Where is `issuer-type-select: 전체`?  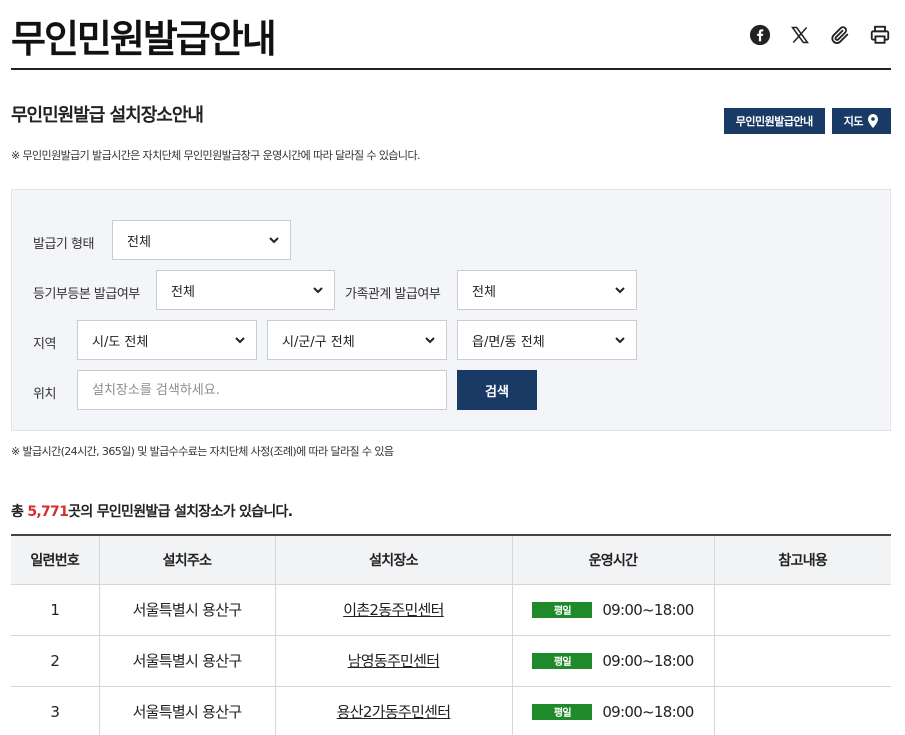
issuer-type-select: 전체 is located at coordinates (201, 240).